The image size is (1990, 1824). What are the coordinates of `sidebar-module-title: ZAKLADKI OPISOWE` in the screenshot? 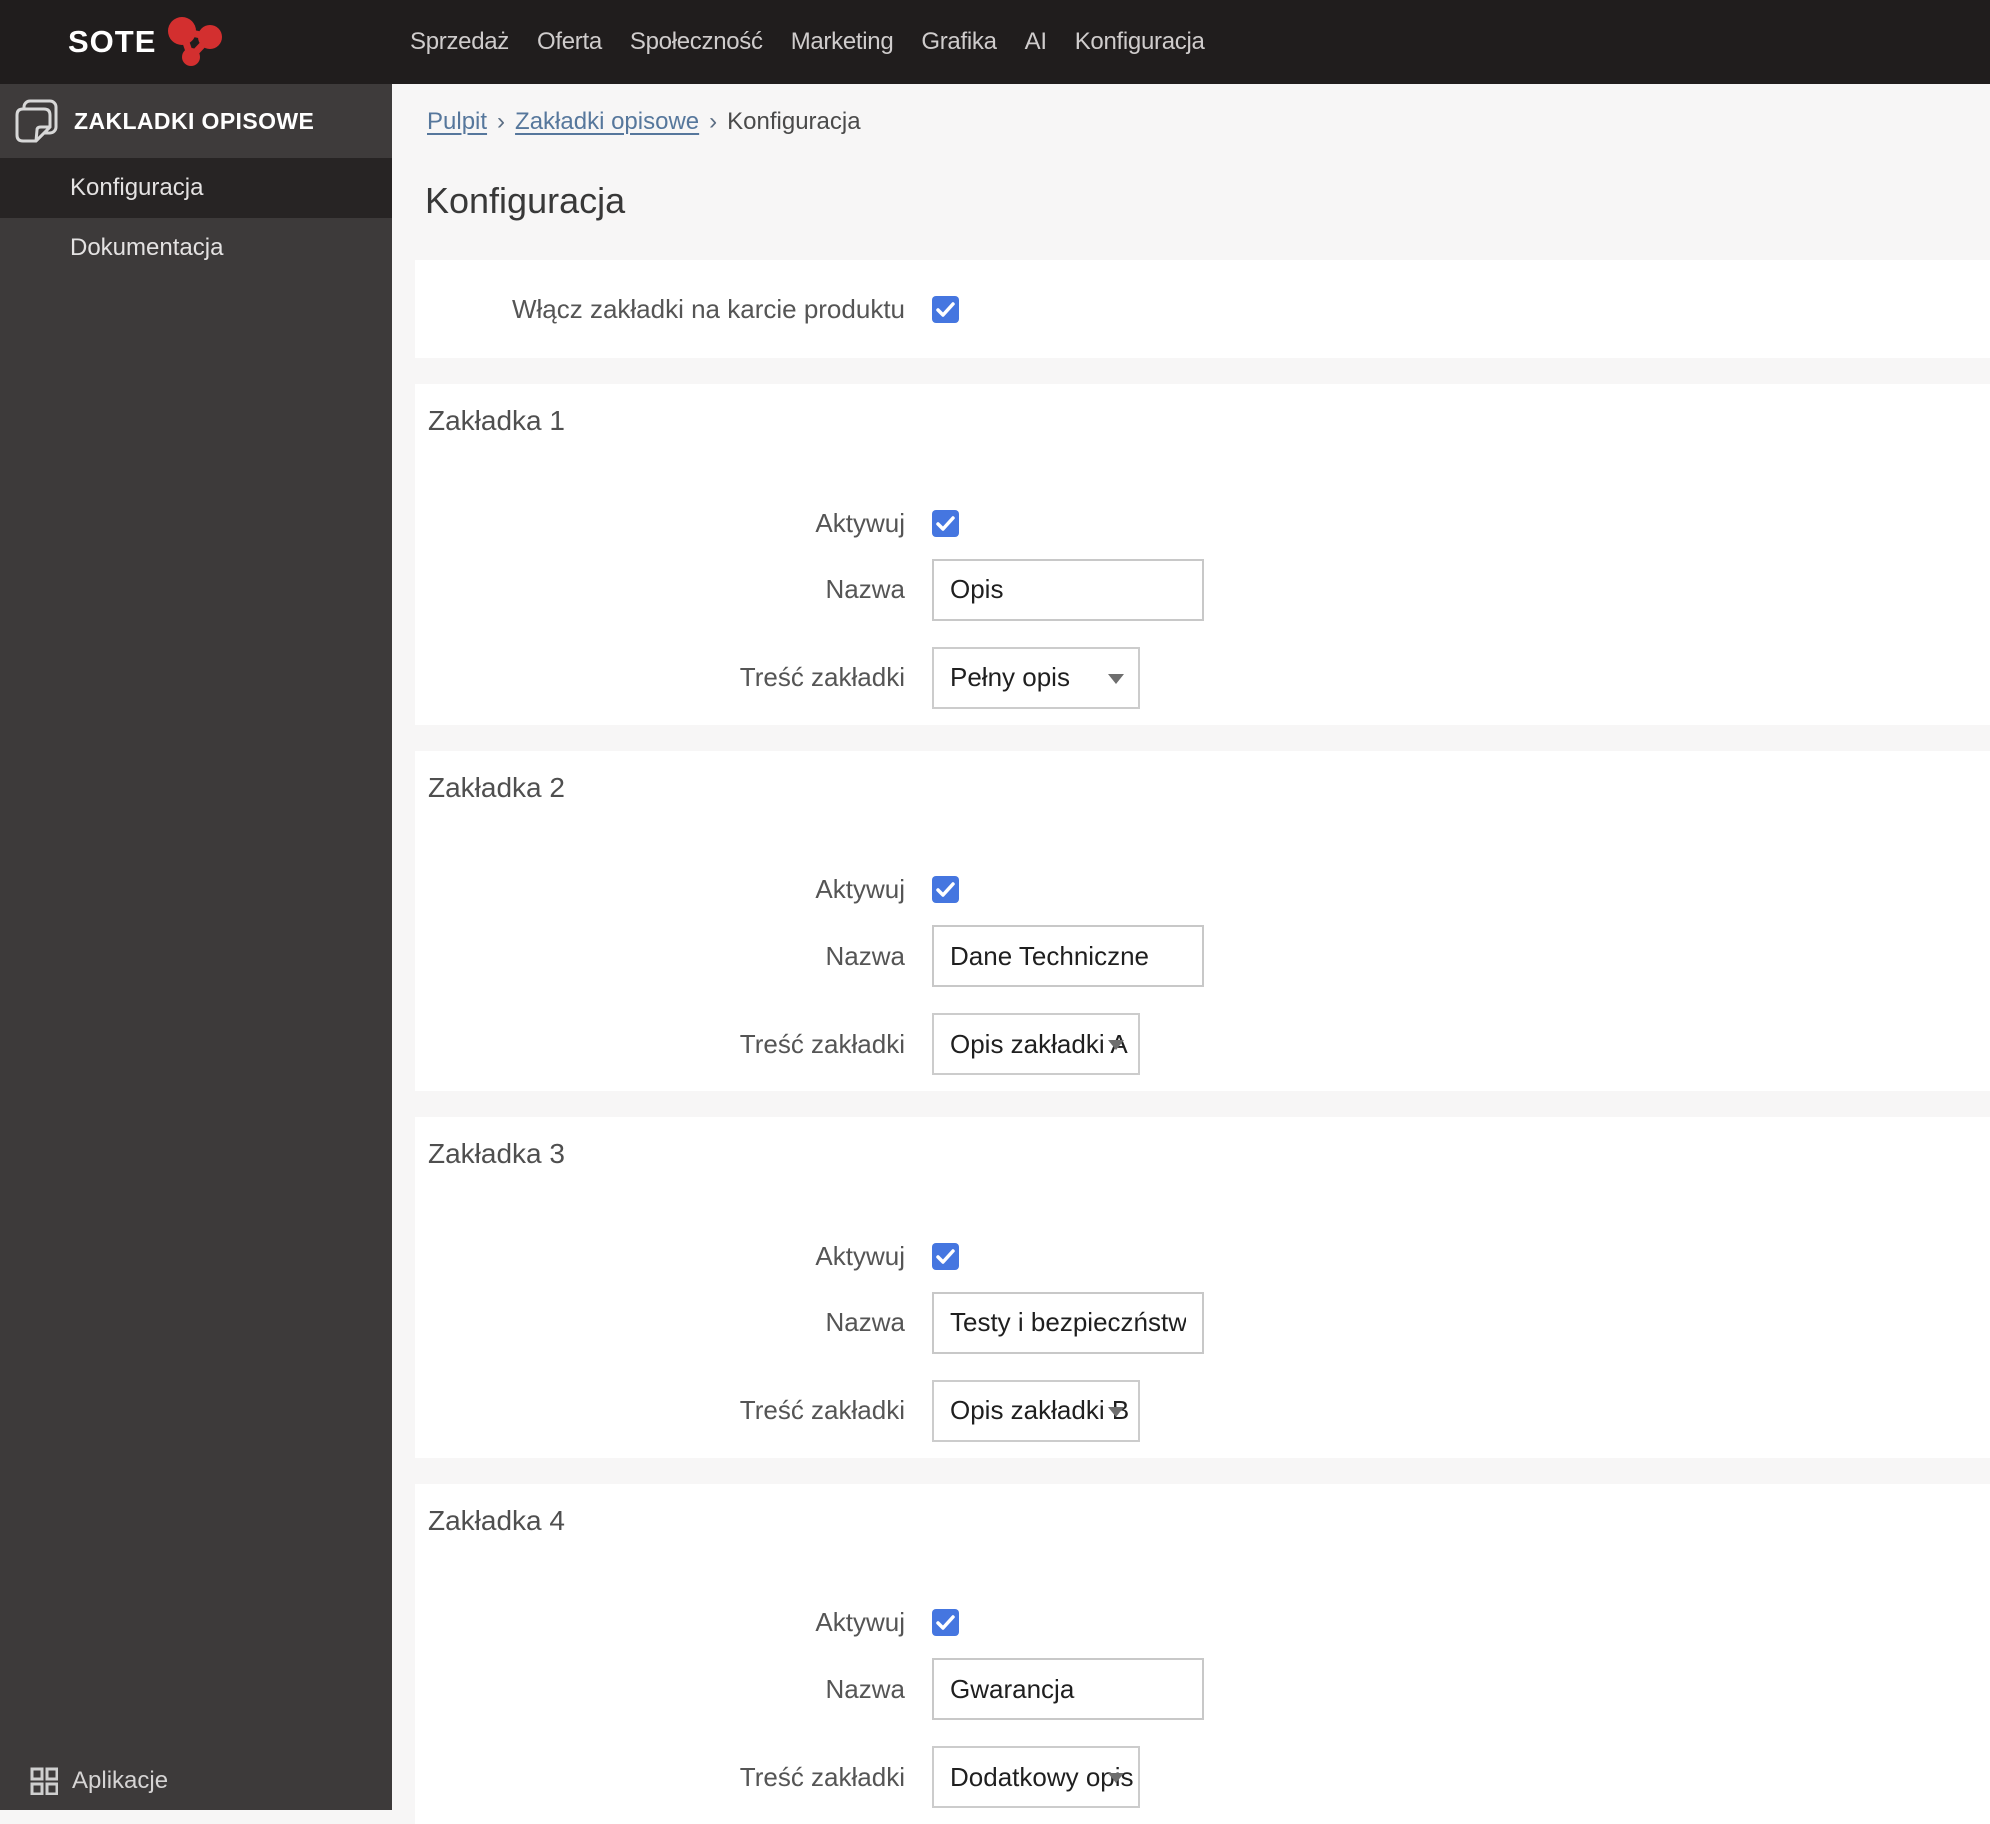 It's located at (194, 120).